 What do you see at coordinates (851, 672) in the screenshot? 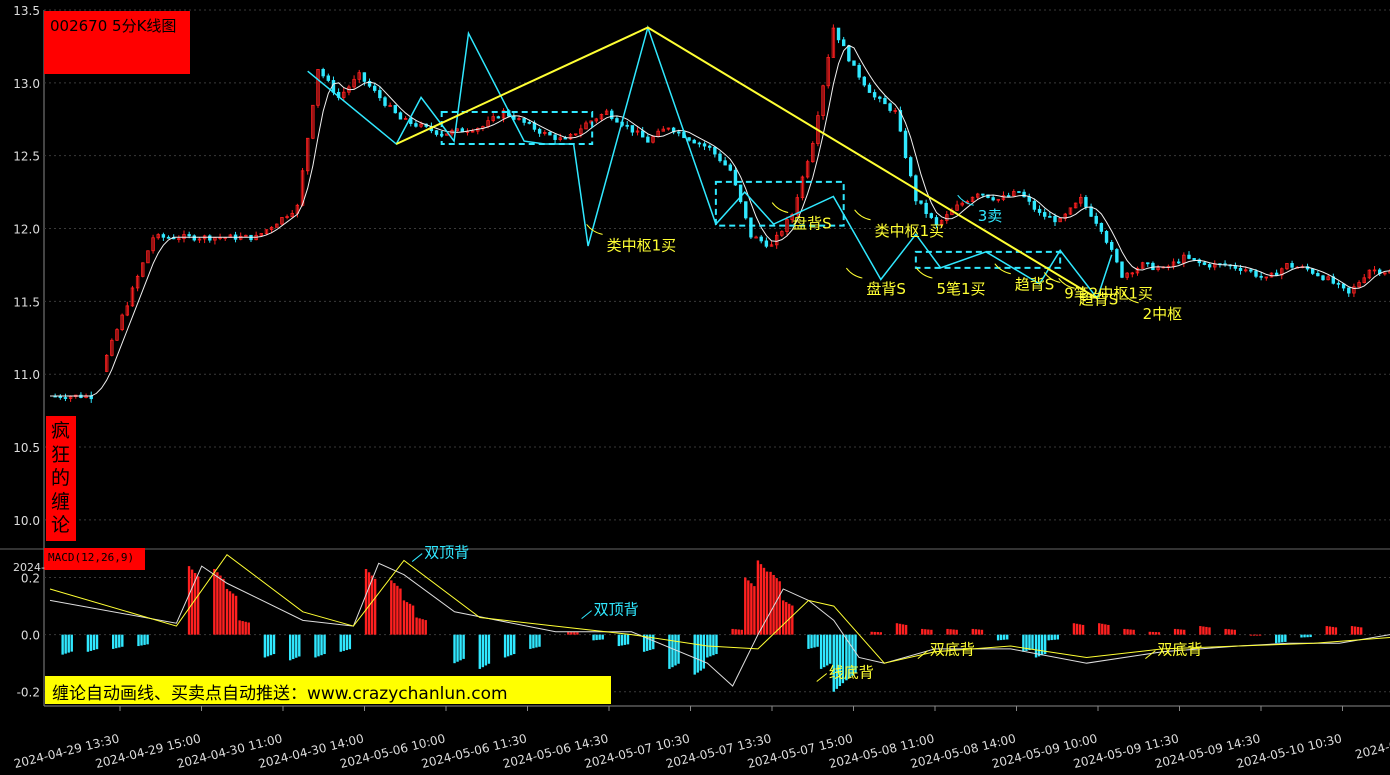
I see `macd-annotation: 线底背` at bounding box center [851, 672].